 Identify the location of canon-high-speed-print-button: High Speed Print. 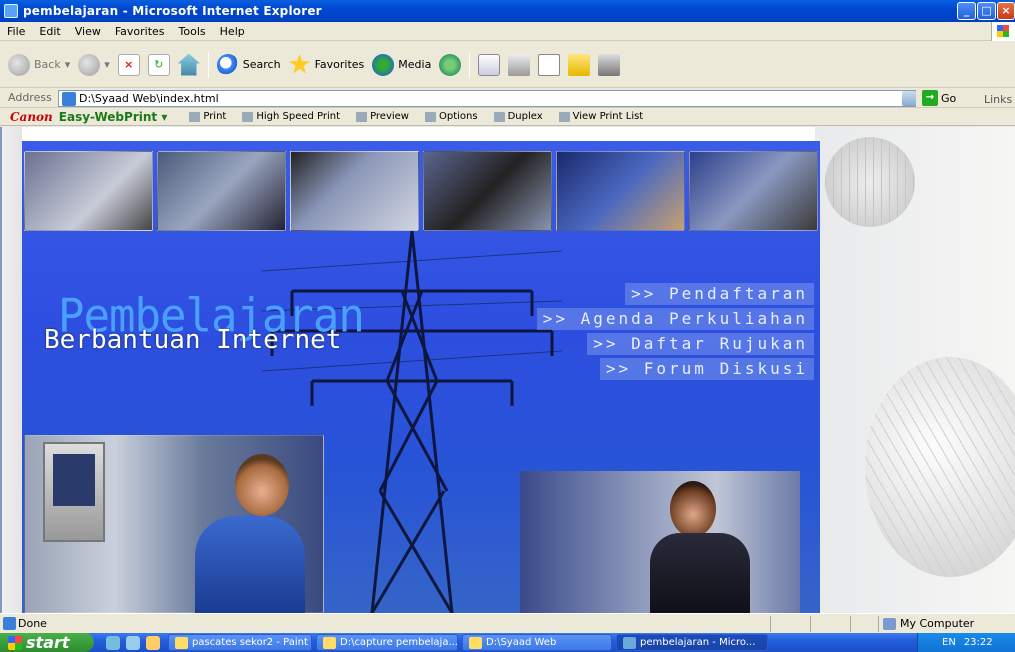
(291, 116).